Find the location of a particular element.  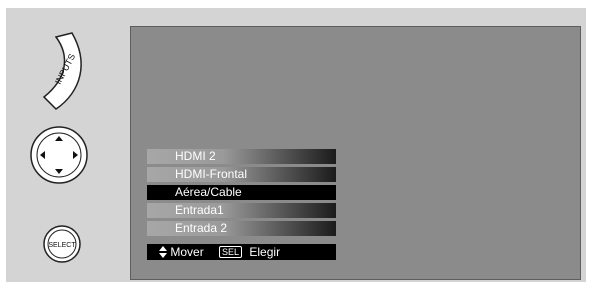

inputs-button: INPUTS is located at coordinates (64, 71).